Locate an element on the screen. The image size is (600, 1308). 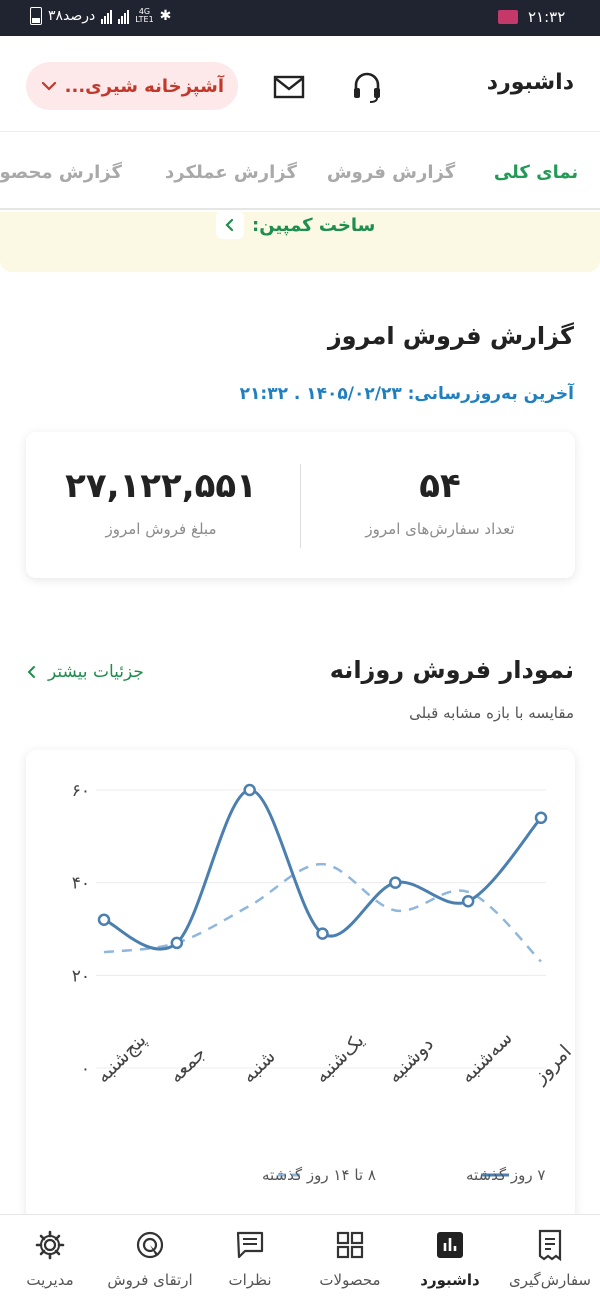
orders-label: تعداد سفارش‌های امروز is located at coordinates (440, 529).